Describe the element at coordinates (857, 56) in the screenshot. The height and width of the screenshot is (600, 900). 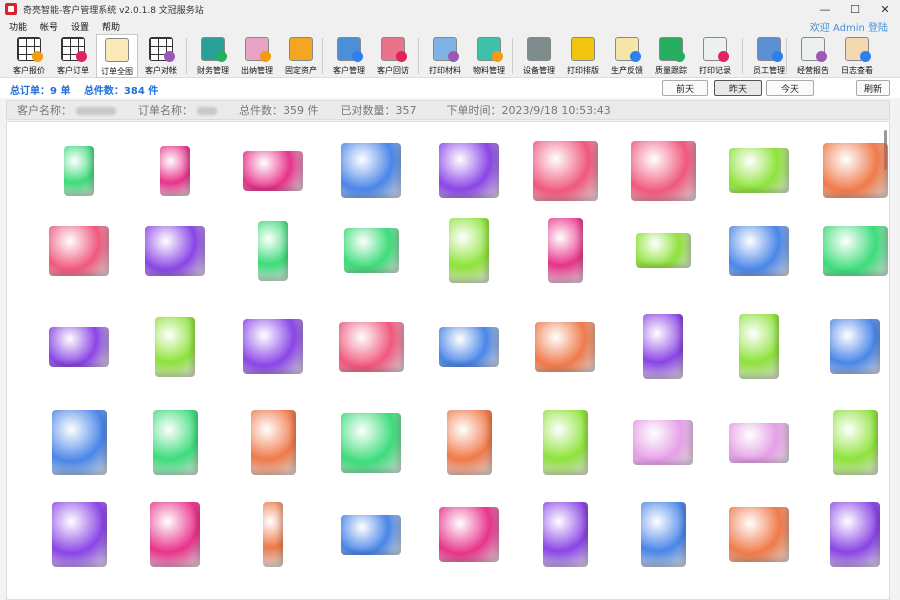
I see `toolbar-button-6-1: 日志查看` at that location.